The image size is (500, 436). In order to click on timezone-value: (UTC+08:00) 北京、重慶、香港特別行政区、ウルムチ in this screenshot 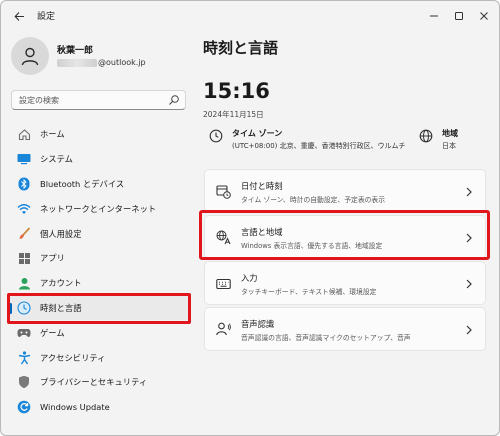, I will do `click(319, 146)`.